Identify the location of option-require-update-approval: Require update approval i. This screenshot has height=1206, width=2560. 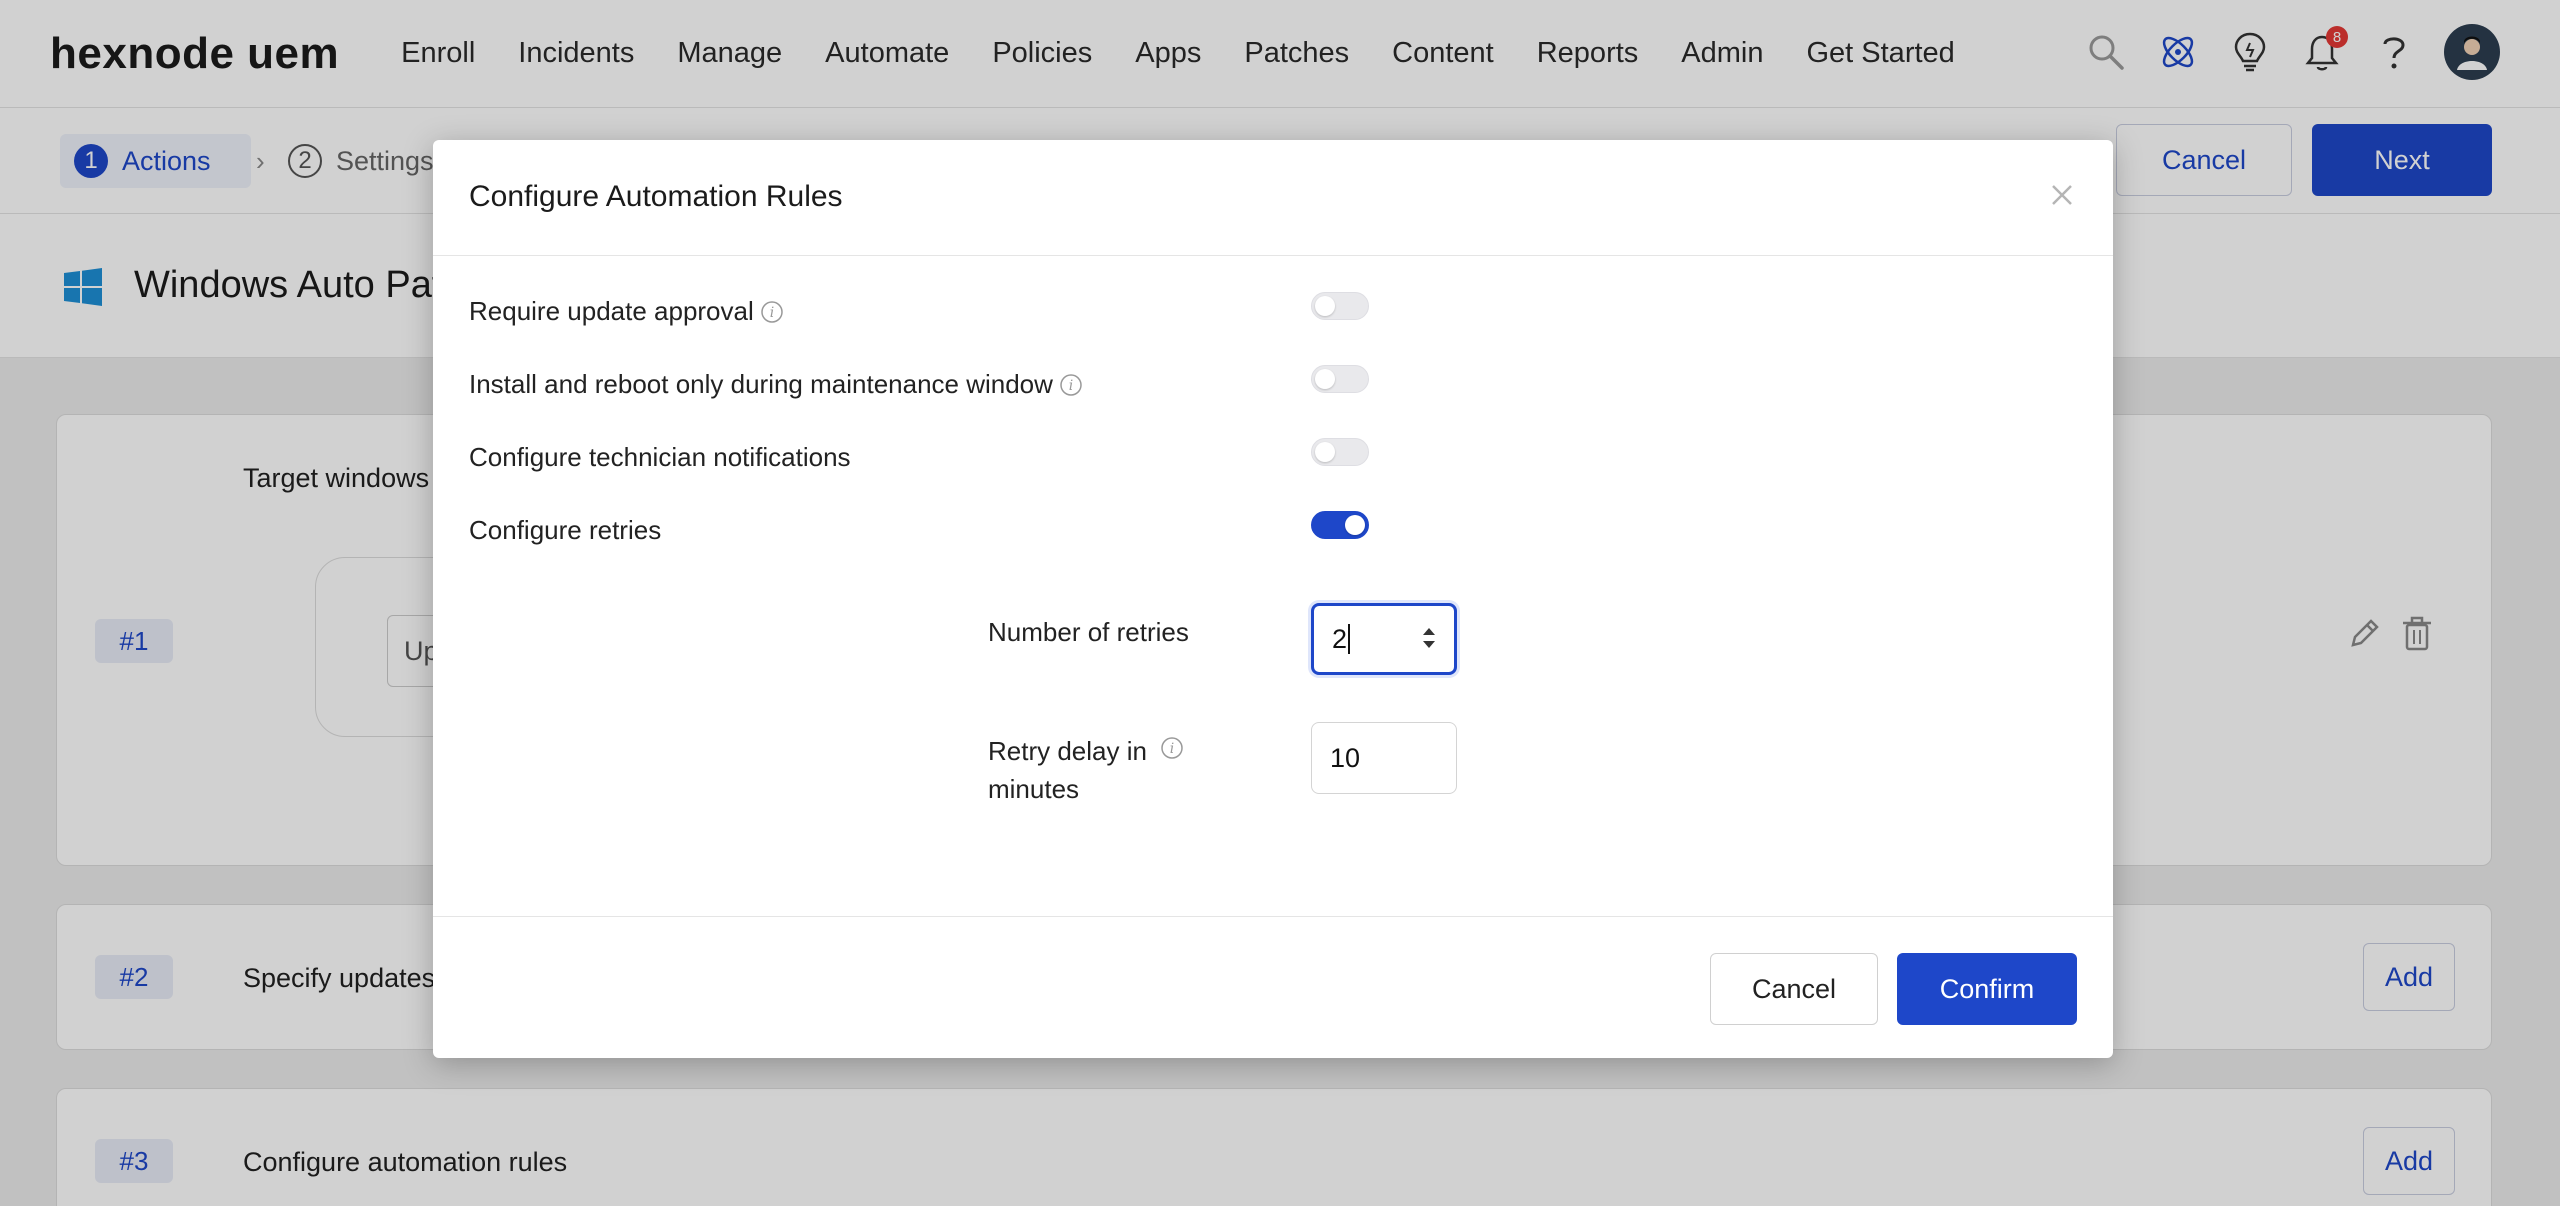
(626, 311).